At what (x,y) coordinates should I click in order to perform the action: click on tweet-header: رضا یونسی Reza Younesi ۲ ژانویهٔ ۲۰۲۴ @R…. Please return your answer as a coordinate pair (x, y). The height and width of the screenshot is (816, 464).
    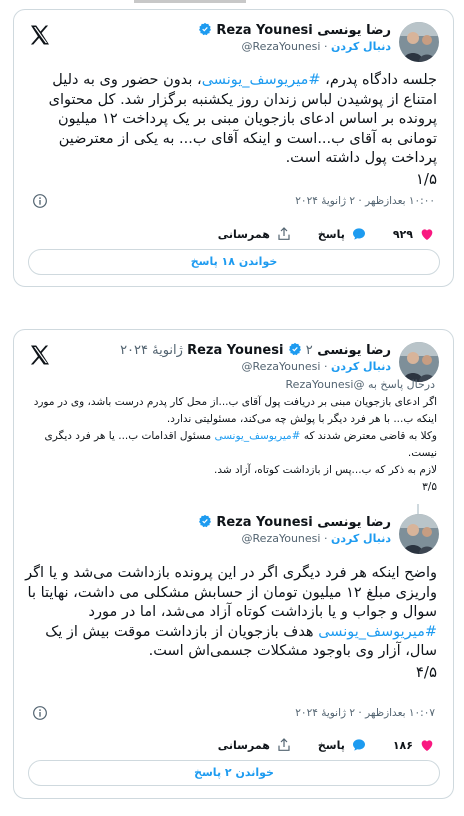
    Looking at the image, I should click on (279, 362).